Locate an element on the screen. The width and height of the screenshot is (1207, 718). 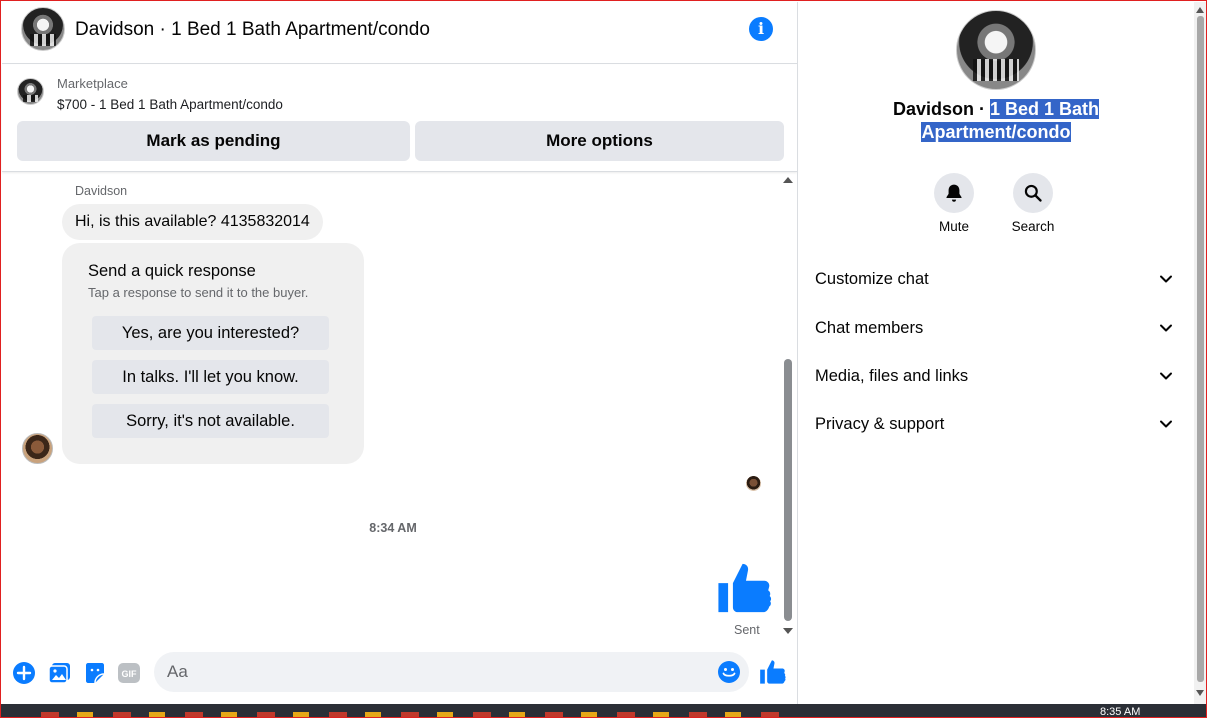
section-customize-chat: Customize chat is located at coordinates (996, 280).